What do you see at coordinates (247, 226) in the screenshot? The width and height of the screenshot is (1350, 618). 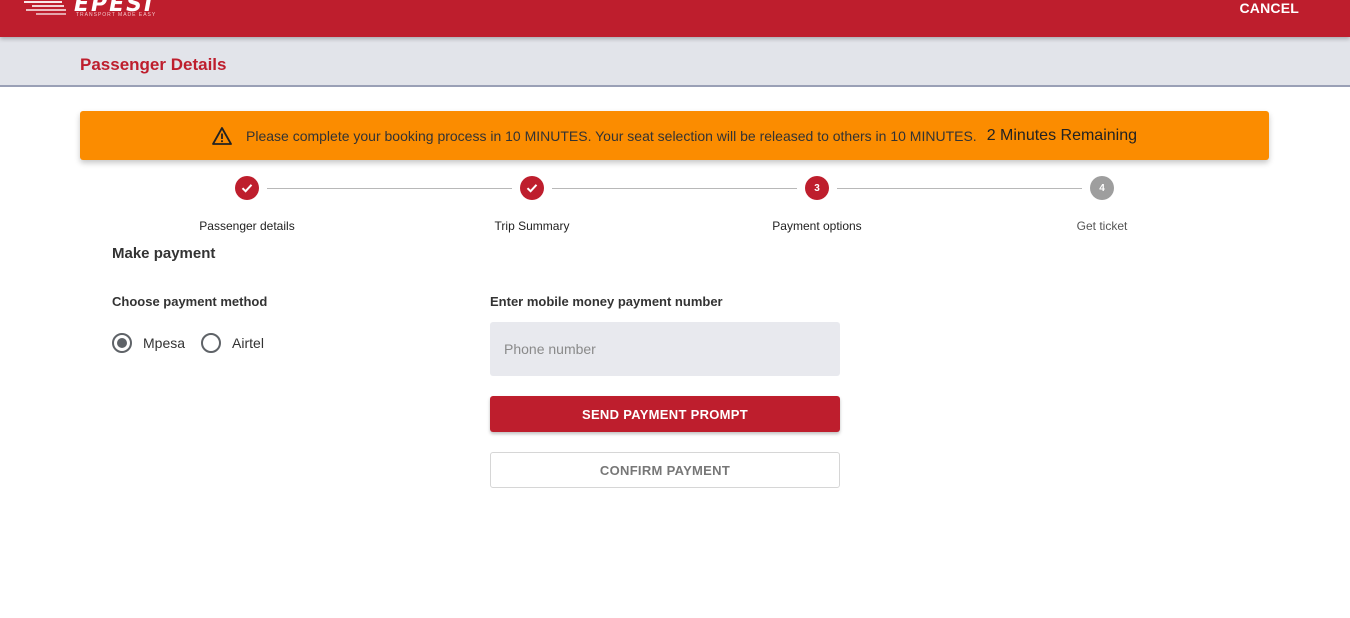 I see `step-label: Passenger details` at bounding box center [247, 226].